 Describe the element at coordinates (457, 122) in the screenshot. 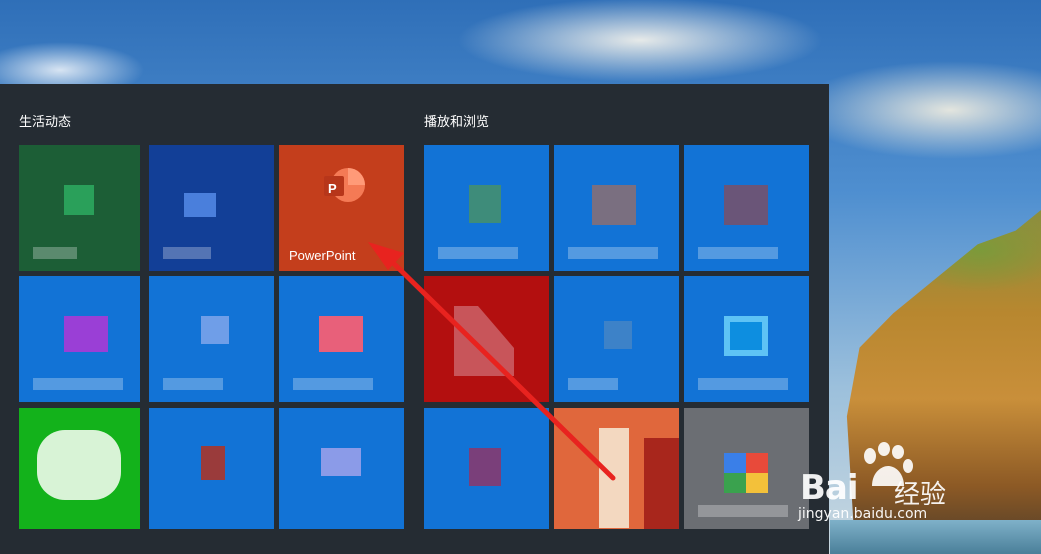

I see `group-title-play: 播放和浏览` at that location.